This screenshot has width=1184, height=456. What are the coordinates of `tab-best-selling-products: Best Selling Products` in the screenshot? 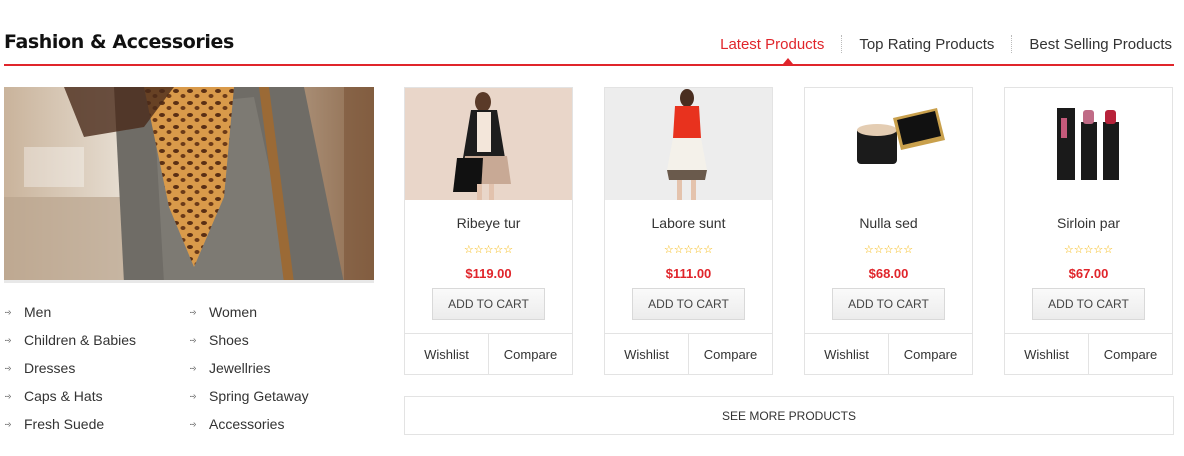 It's located at (1100, 44).